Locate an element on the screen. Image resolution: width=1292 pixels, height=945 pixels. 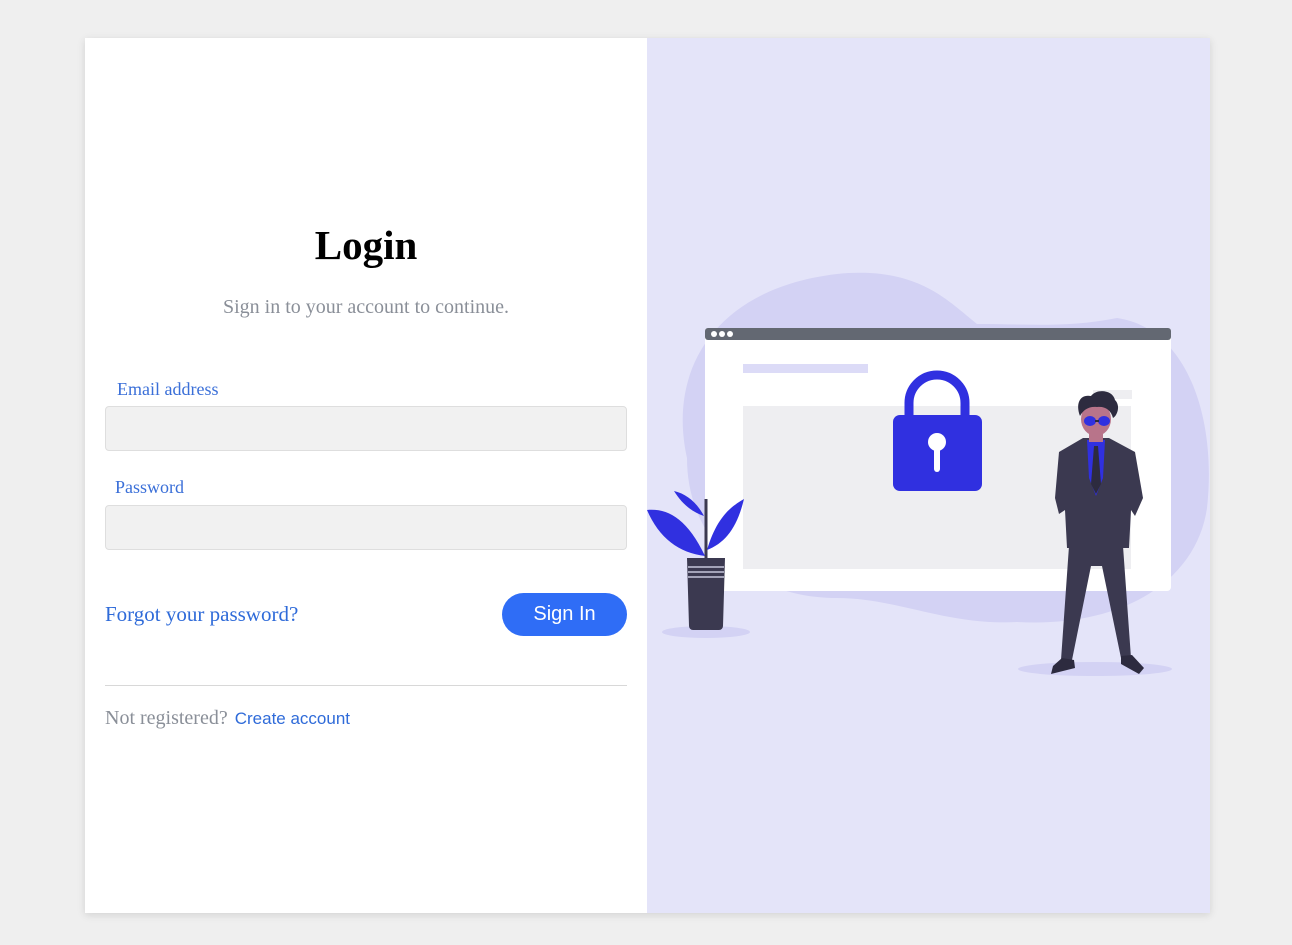
register-row: Not registered? Create account is located at coordinates (227, 718).